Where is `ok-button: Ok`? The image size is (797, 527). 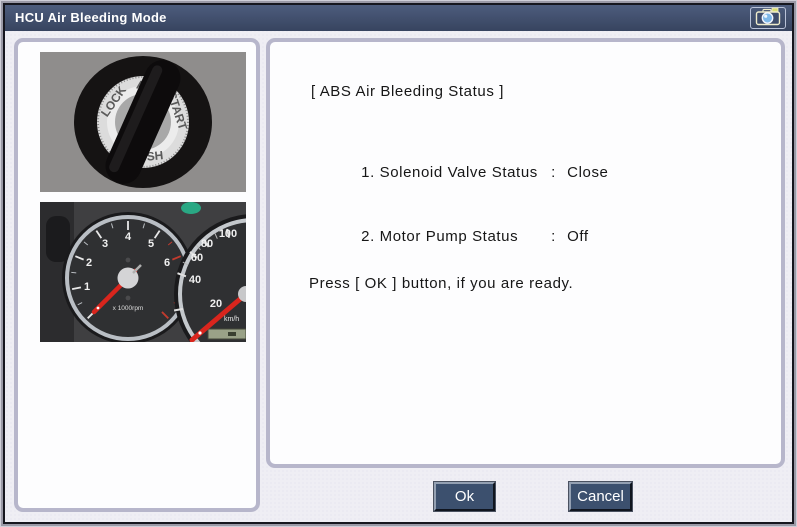
ok-button: Ok is located at coordinates (464, 496).